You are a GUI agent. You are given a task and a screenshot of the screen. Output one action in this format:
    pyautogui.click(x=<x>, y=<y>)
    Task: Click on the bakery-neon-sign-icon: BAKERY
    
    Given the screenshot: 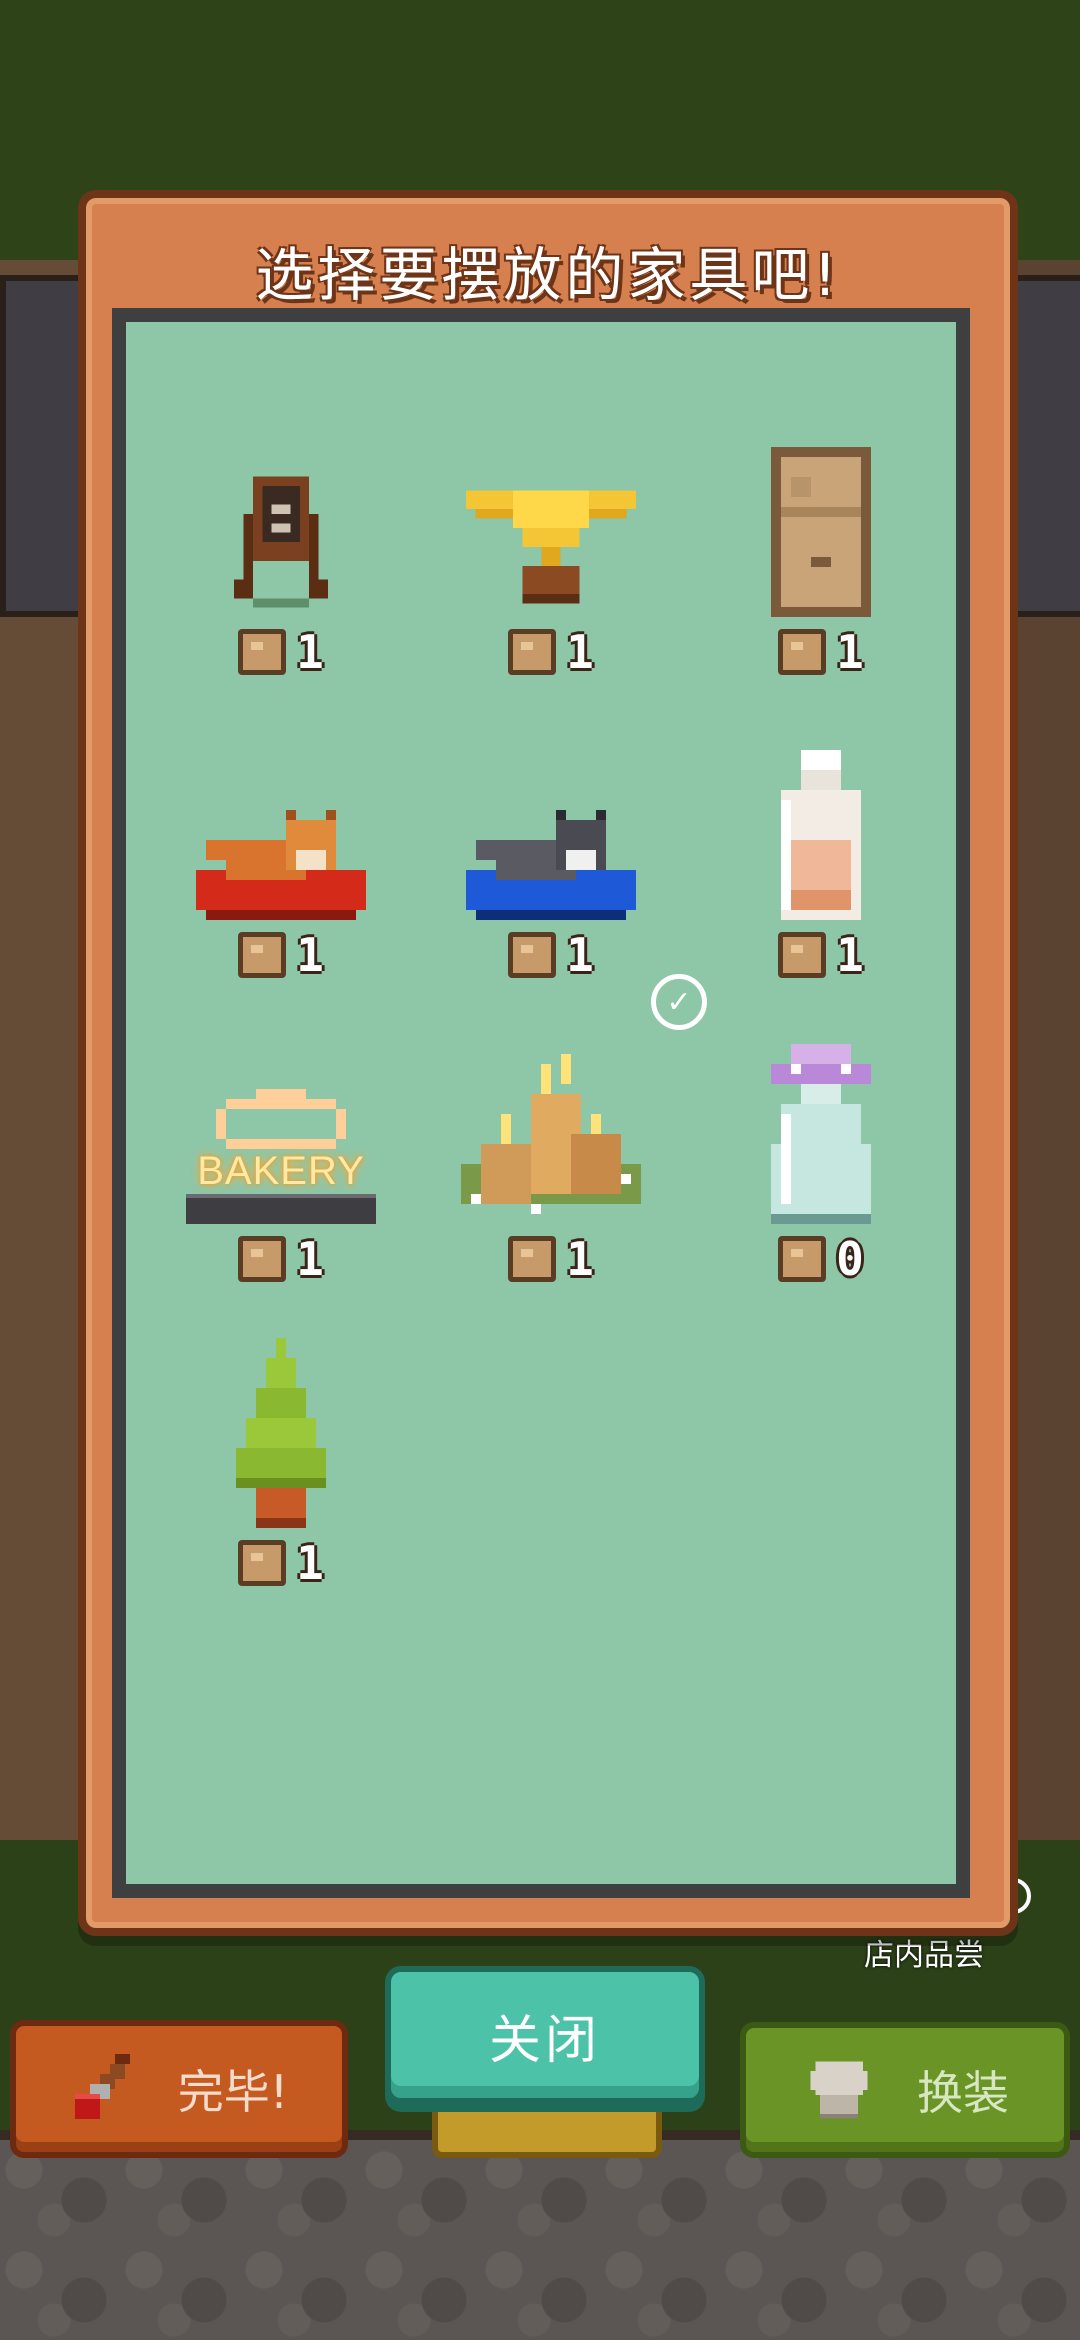 What is the action you would take?
    pyautogui.click(x=281, y=1124)
    